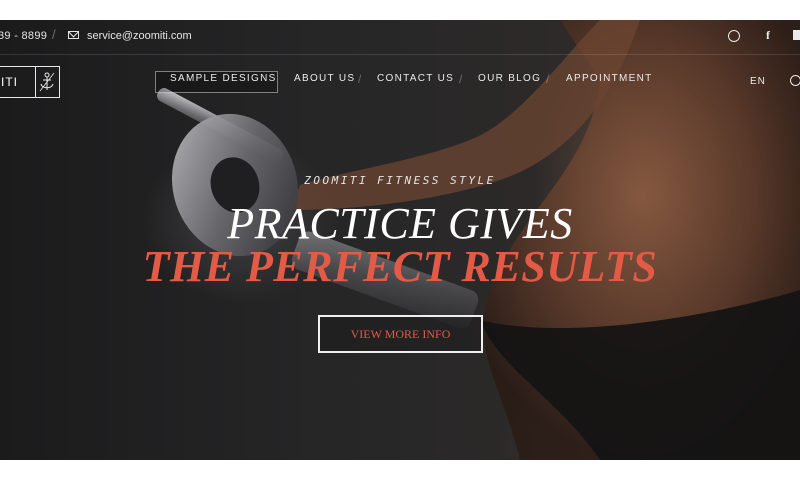  Describe the element at coordinates (400, 334) in the screenshot. I see `view-more-info-button: View More Info` at that location.